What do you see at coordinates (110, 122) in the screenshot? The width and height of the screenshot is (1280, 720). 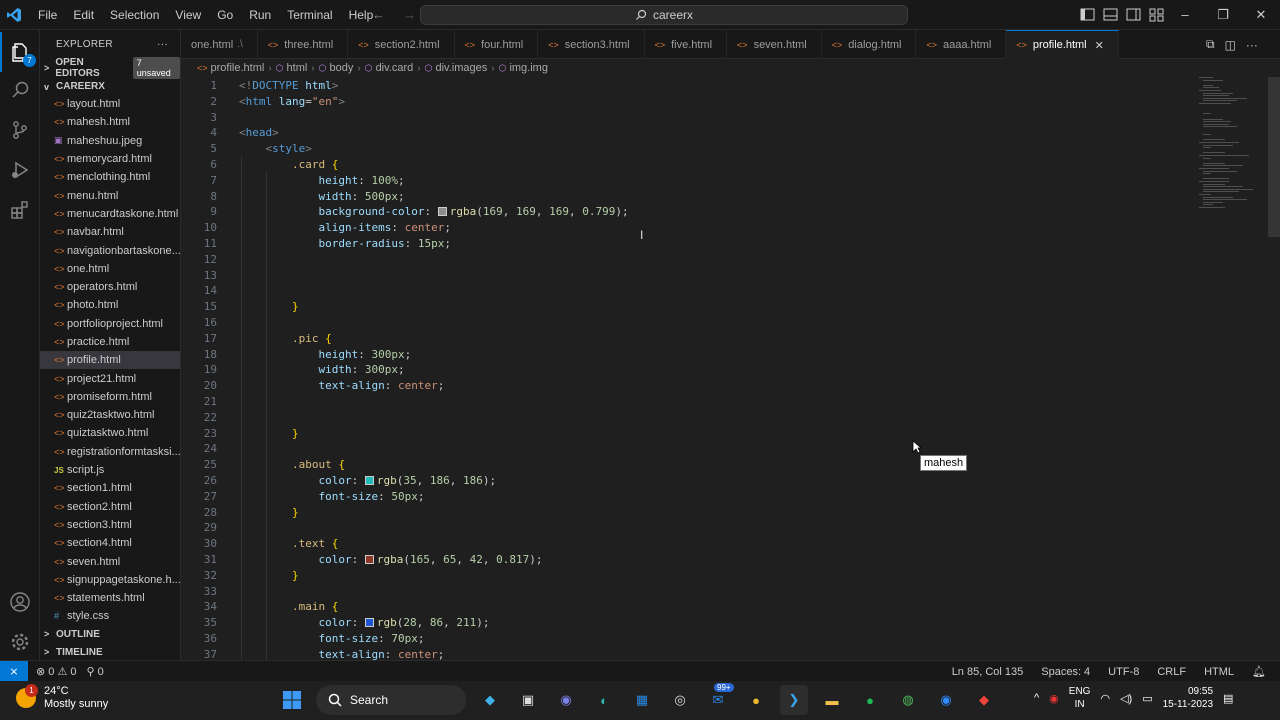 I see `file-item: <> mahesh.html` at bounding box center [110, 122].